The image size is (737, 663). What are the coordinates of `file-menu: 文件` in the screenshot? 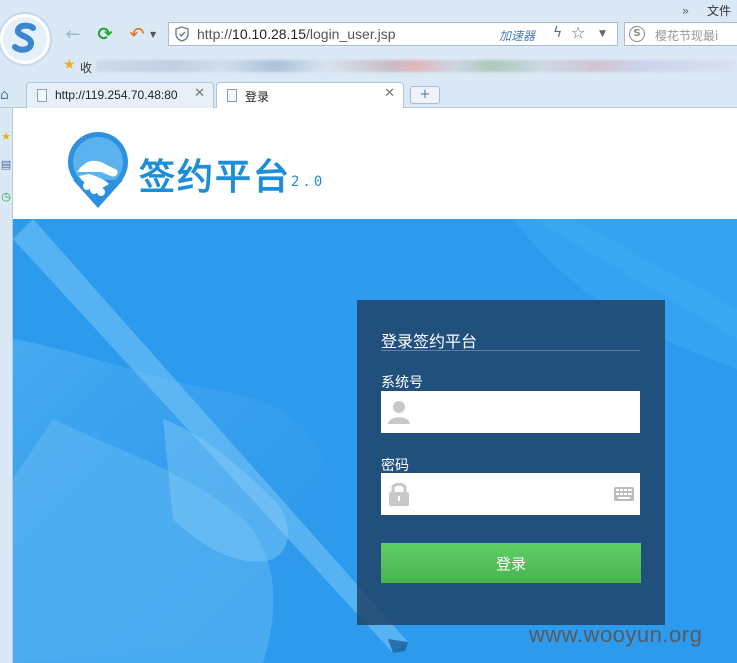 It's located at (719, 11).